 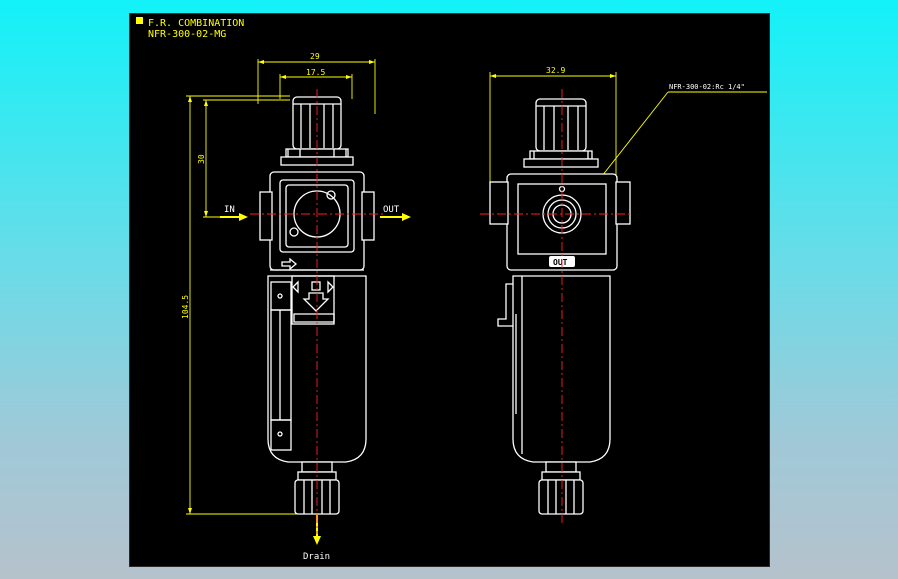 What do you see at coordinates (391, 210) in the screenshot?
I see `out-label: OUT` at bounding box center [391, 210].